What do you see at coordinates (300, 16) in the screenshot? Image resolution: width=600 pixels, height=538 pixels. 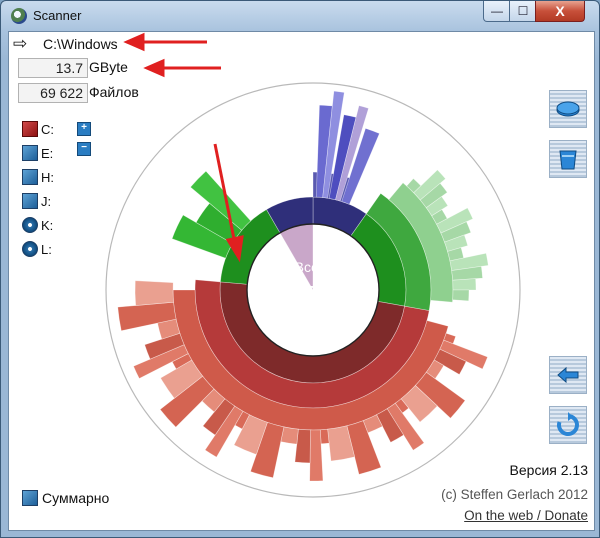 I see `title-bar: Scanner — ☐ X` at bounding box center [300, 16].